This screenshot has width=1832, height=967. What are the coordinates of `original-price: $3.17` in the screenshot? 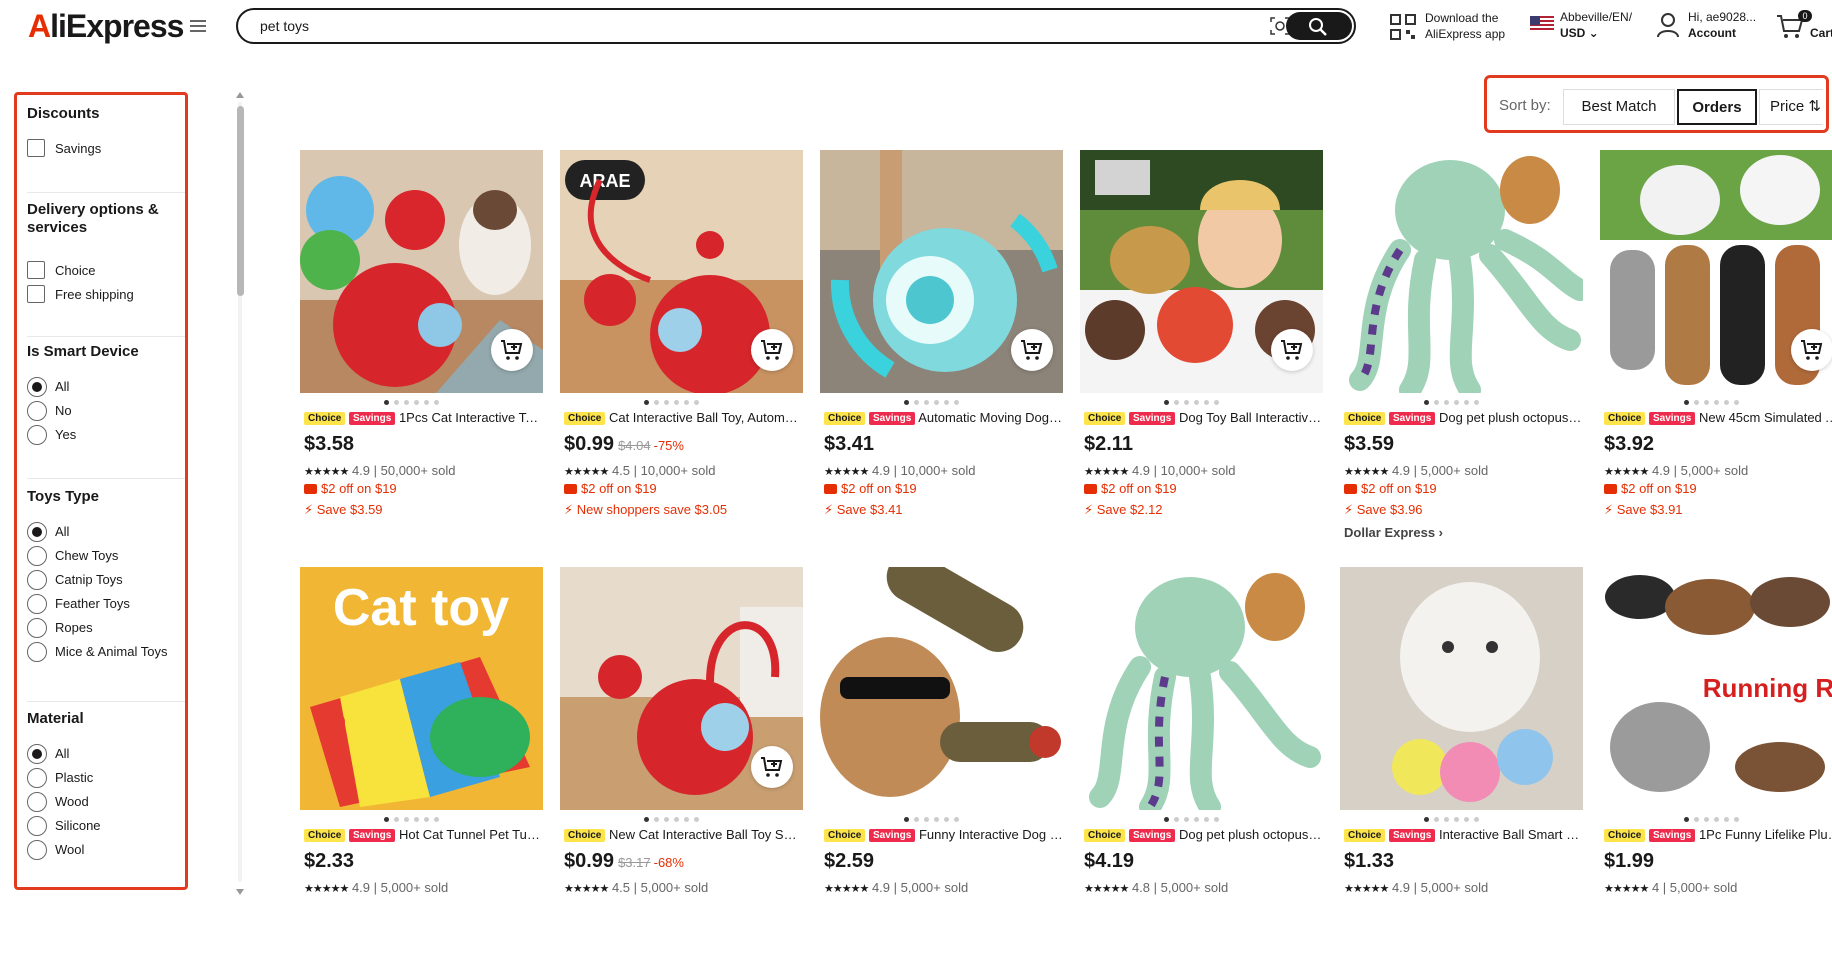 It's located at (634, 862).